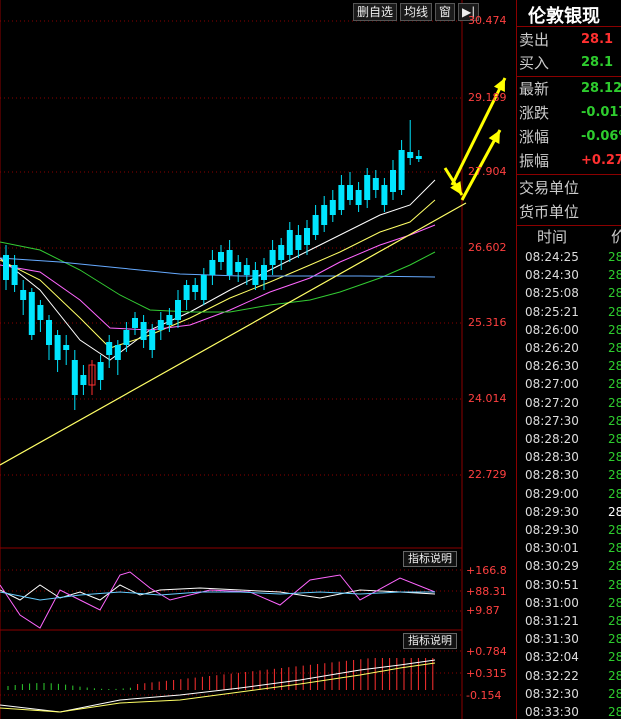 This screenshot has width=621, height=719. Describe the element at coordinates (570, 161) in the screenshot. I see `amplitude-row: 振幅+0.27%` at that location.